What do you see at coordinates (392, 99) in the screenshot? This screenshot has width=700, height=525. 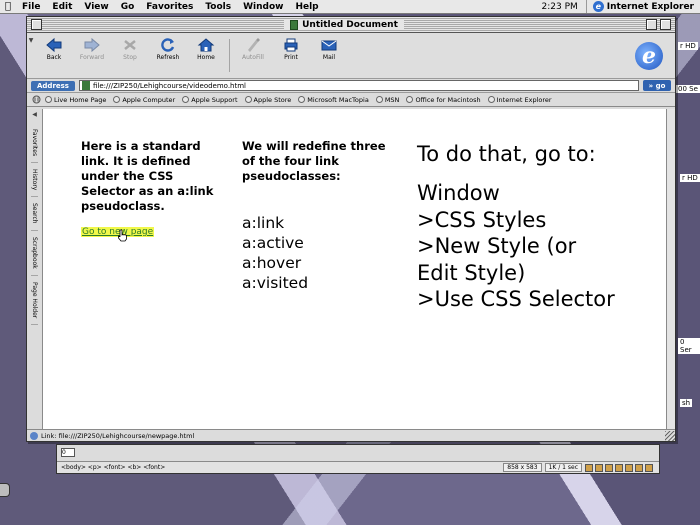 I see `favorite-label: MSN` at bounding box center [392, 99].